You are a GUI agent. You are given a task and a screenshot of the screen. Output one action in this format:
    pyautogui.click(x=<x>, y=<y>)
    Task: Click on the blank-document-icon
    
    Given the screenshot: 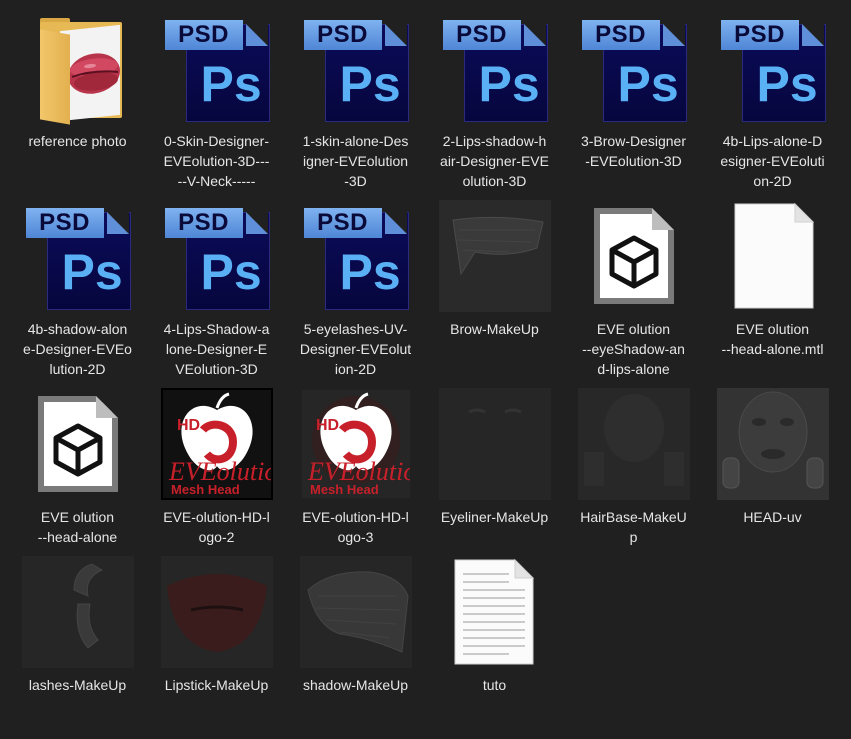 What is the action you would take?
    pyautogui.click(x=773, y=256)
    